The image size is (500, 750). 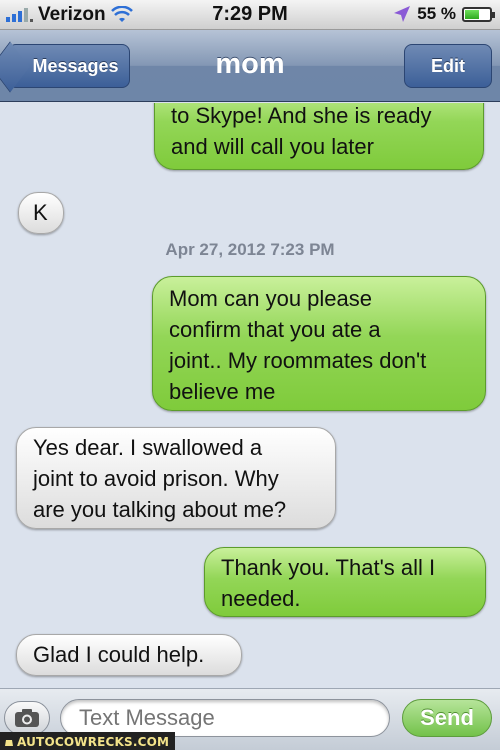 I want to click on message-line: are you talking about me?, so click(x=160, y=509).